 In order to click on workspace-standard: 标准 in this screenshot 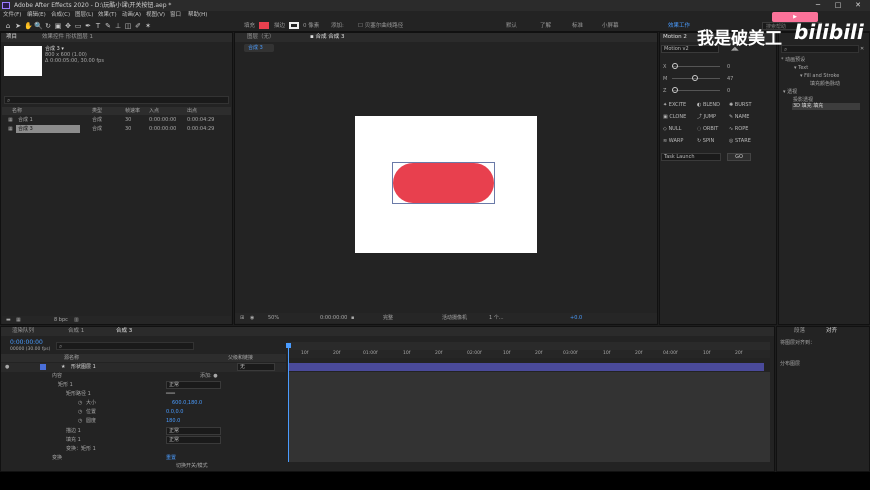, I will do `click(577, 26)`.